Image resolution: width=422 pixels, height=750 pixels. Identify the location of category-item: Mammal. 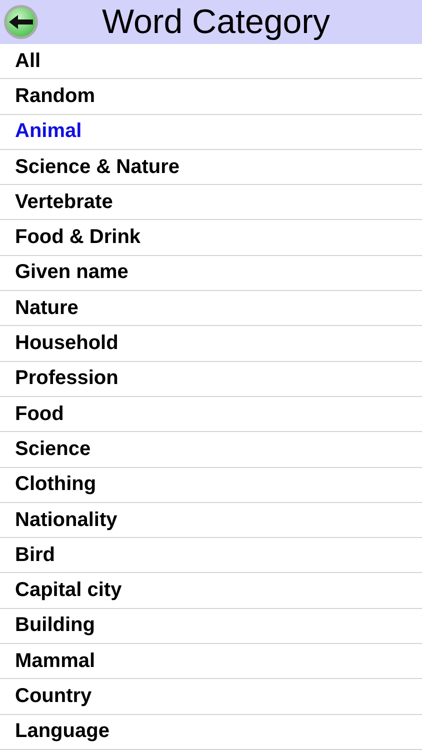
(211, 662).